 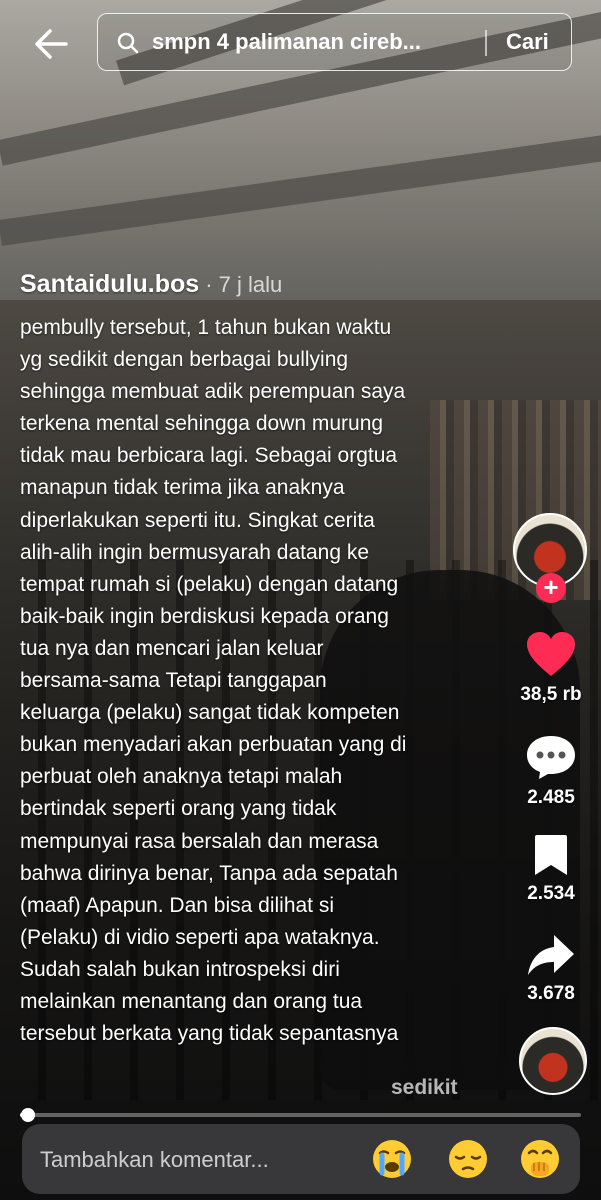 I want to click on share-count: 3.678, so click(x=551, y=993).